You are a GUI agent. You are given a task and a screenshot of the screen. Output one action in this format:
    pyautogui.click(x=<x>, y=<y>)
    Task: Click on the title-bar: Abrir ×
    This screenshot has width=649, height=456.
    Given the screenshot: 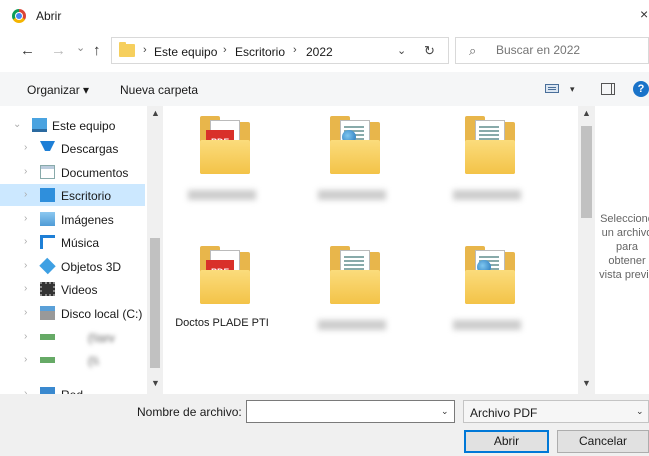 What is the action you would take?
    pyautogui.click(x=324, y=16)
    